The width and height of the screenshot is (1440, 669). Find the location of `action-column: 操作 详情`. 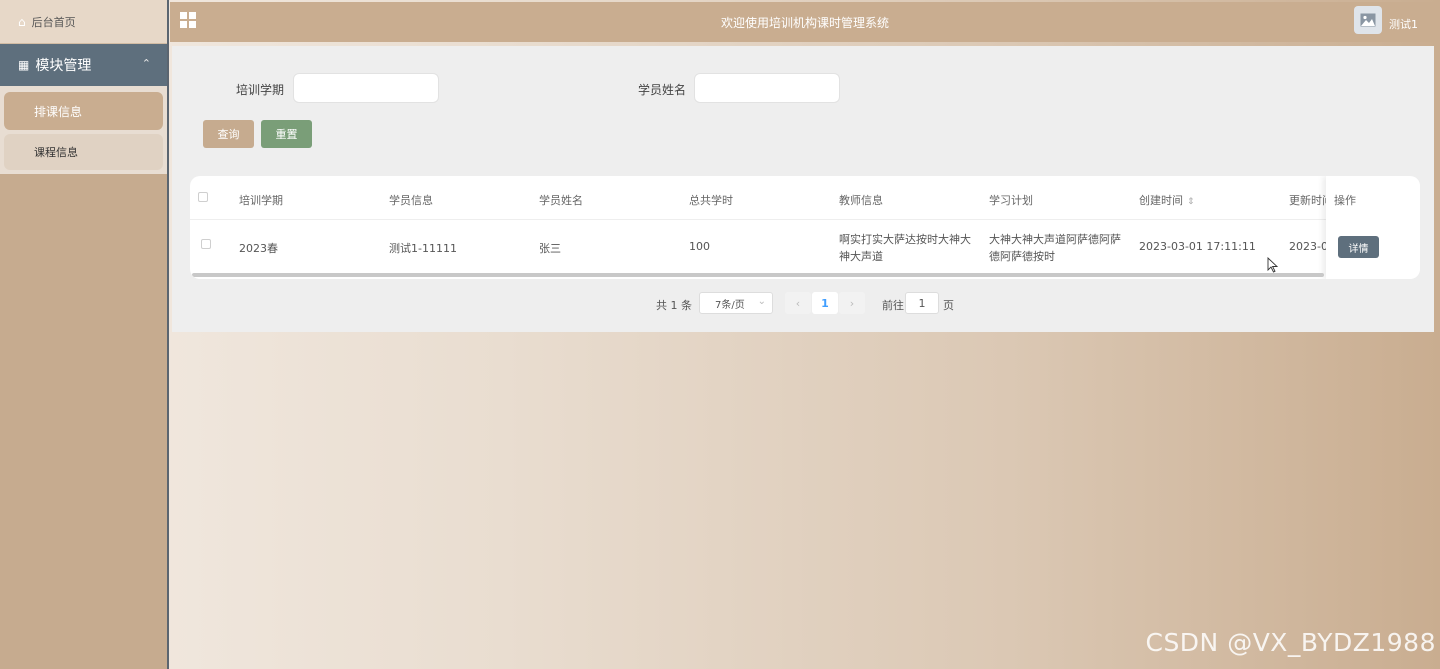

action-column: 操作 详情 is located at coordinates (1373, 227).